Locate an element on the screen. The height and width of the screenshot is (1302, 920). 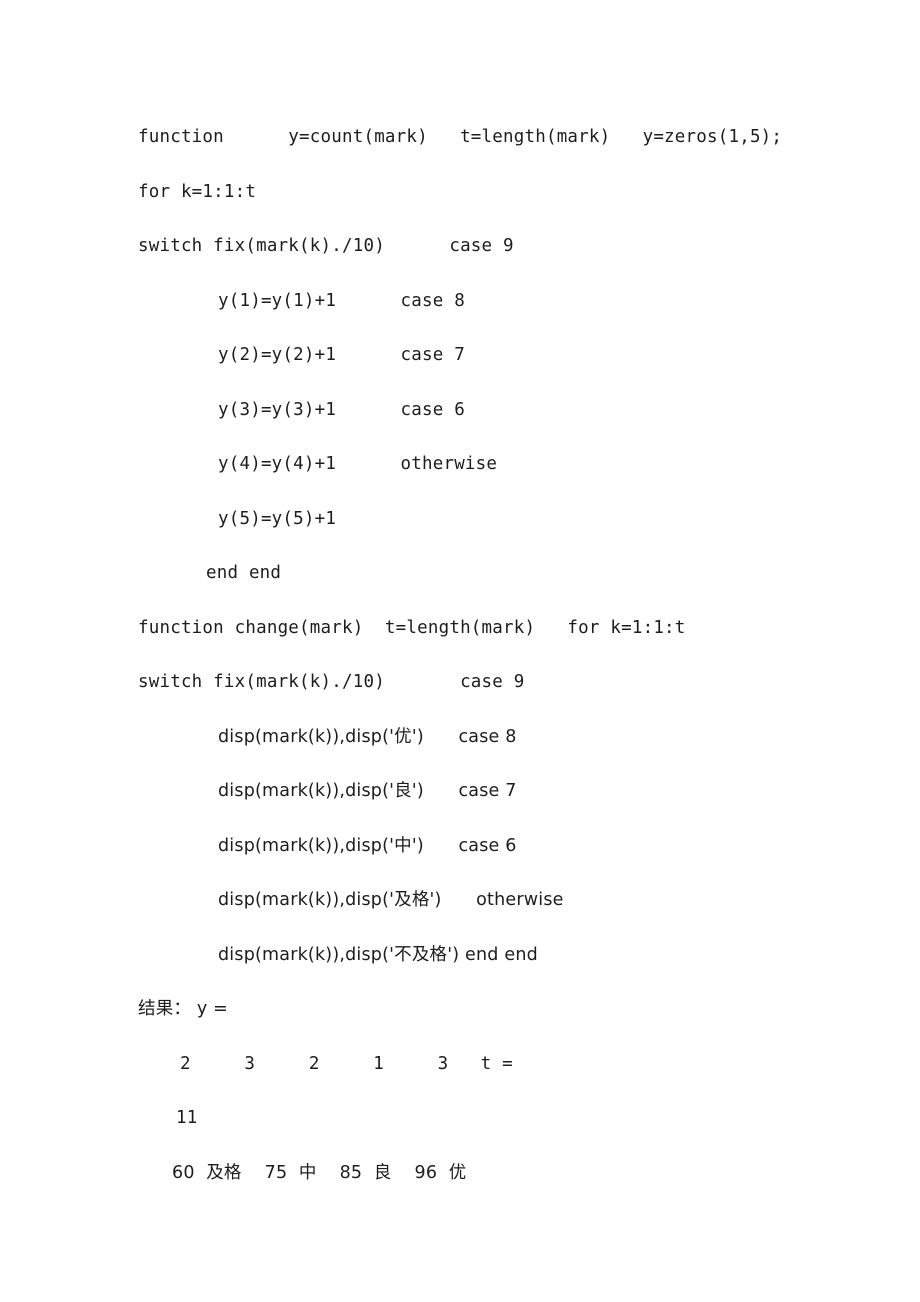
code-line-y2-assign: y(2)=y(2)+1 case 7 is located at coordinates (341, 355).